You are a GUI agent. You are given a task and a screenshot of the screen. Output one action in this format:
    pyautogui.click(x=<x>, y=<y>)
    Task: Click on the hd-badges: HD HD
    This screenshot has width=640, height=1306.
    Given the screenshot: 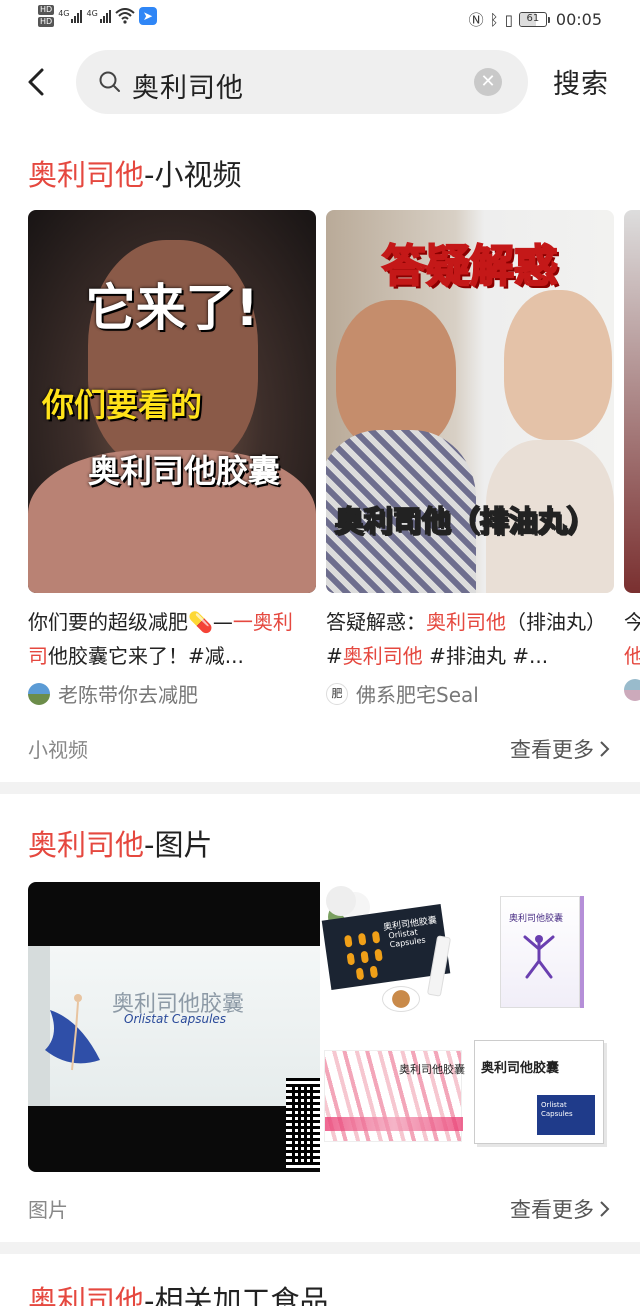 What is the action you would take?
    pyautogui.click(x=46, y=16)
    